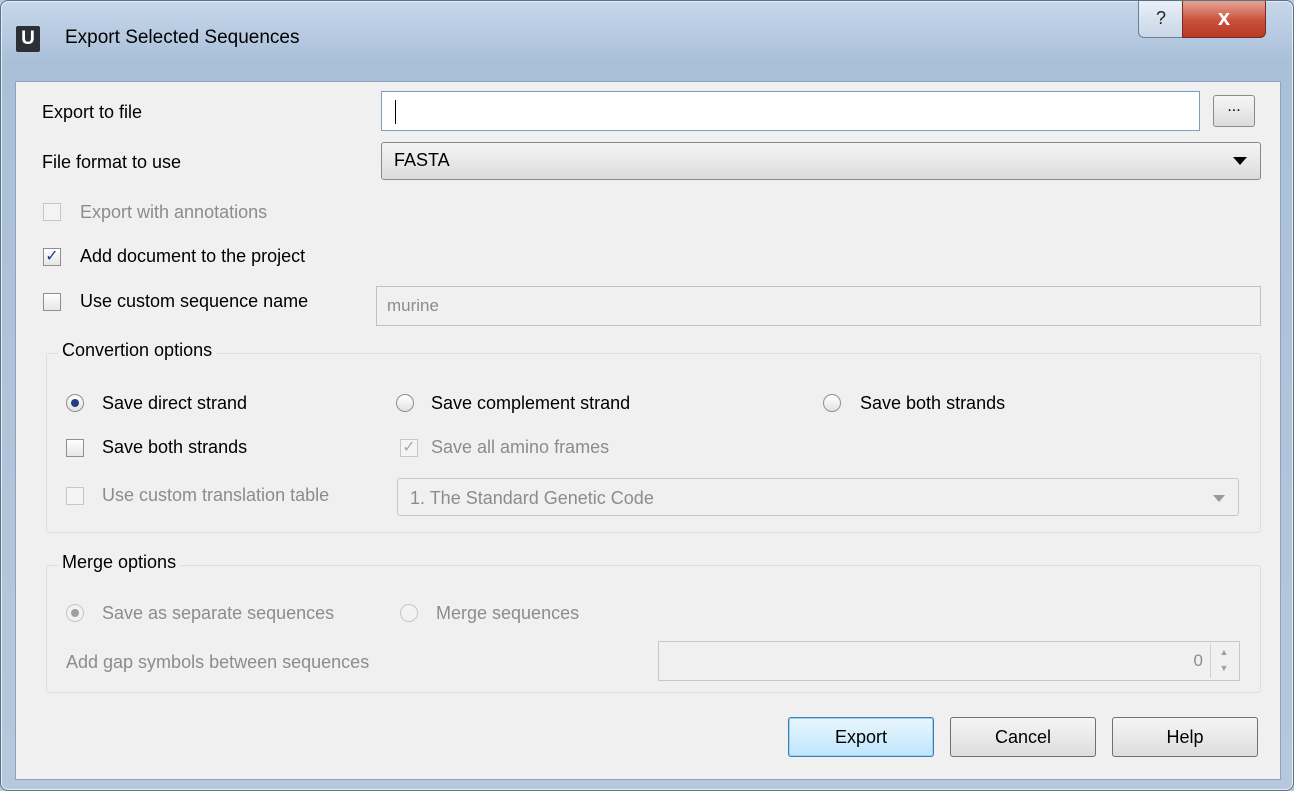 This screenshot has width=1294, height=791. I want to click on file-format-selected: FASTA, so click(422, 160).